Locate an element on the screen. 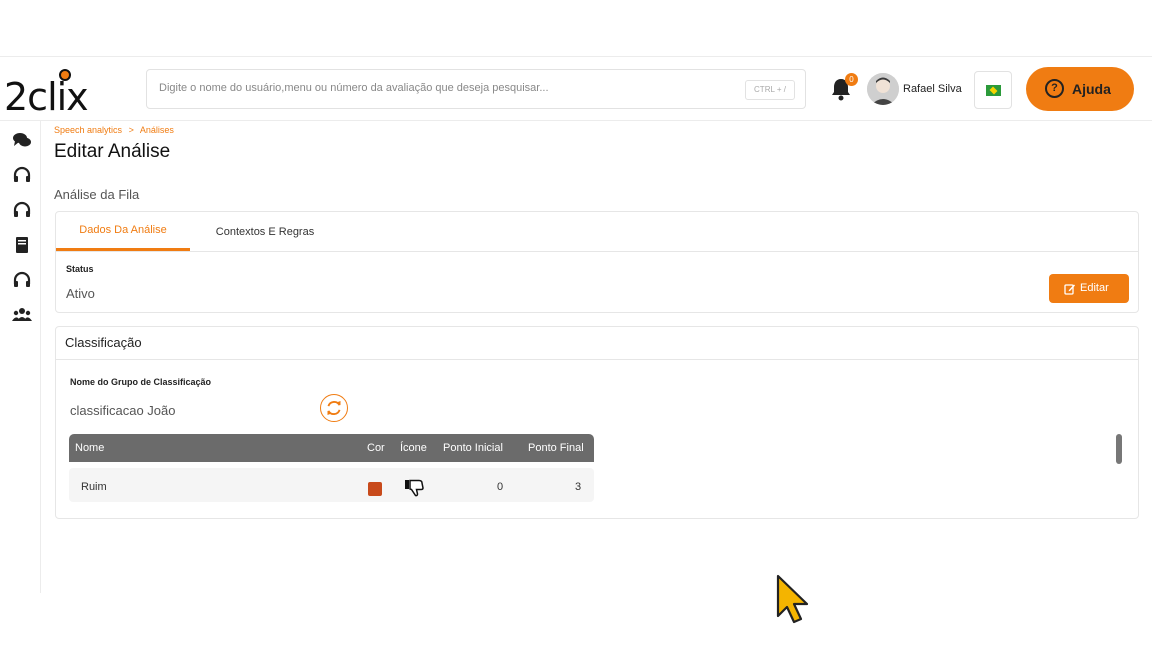 The height and width of the screenshot is (648, 1152). notification-badge: 0 is located at coordinates (851, 79).